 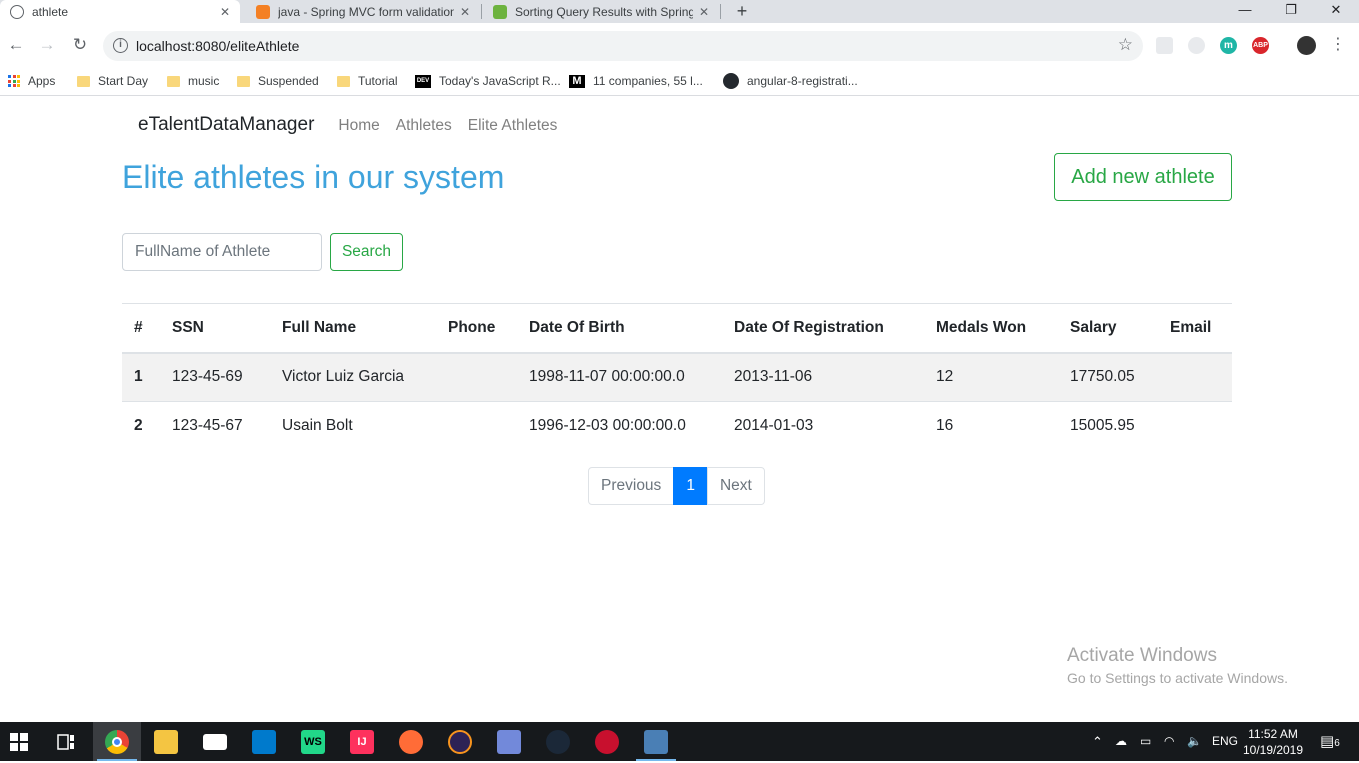 What do you see at coordinates (17, 11) in the screenshot?
I see `globe-icon` at bounding box center [17, 11].